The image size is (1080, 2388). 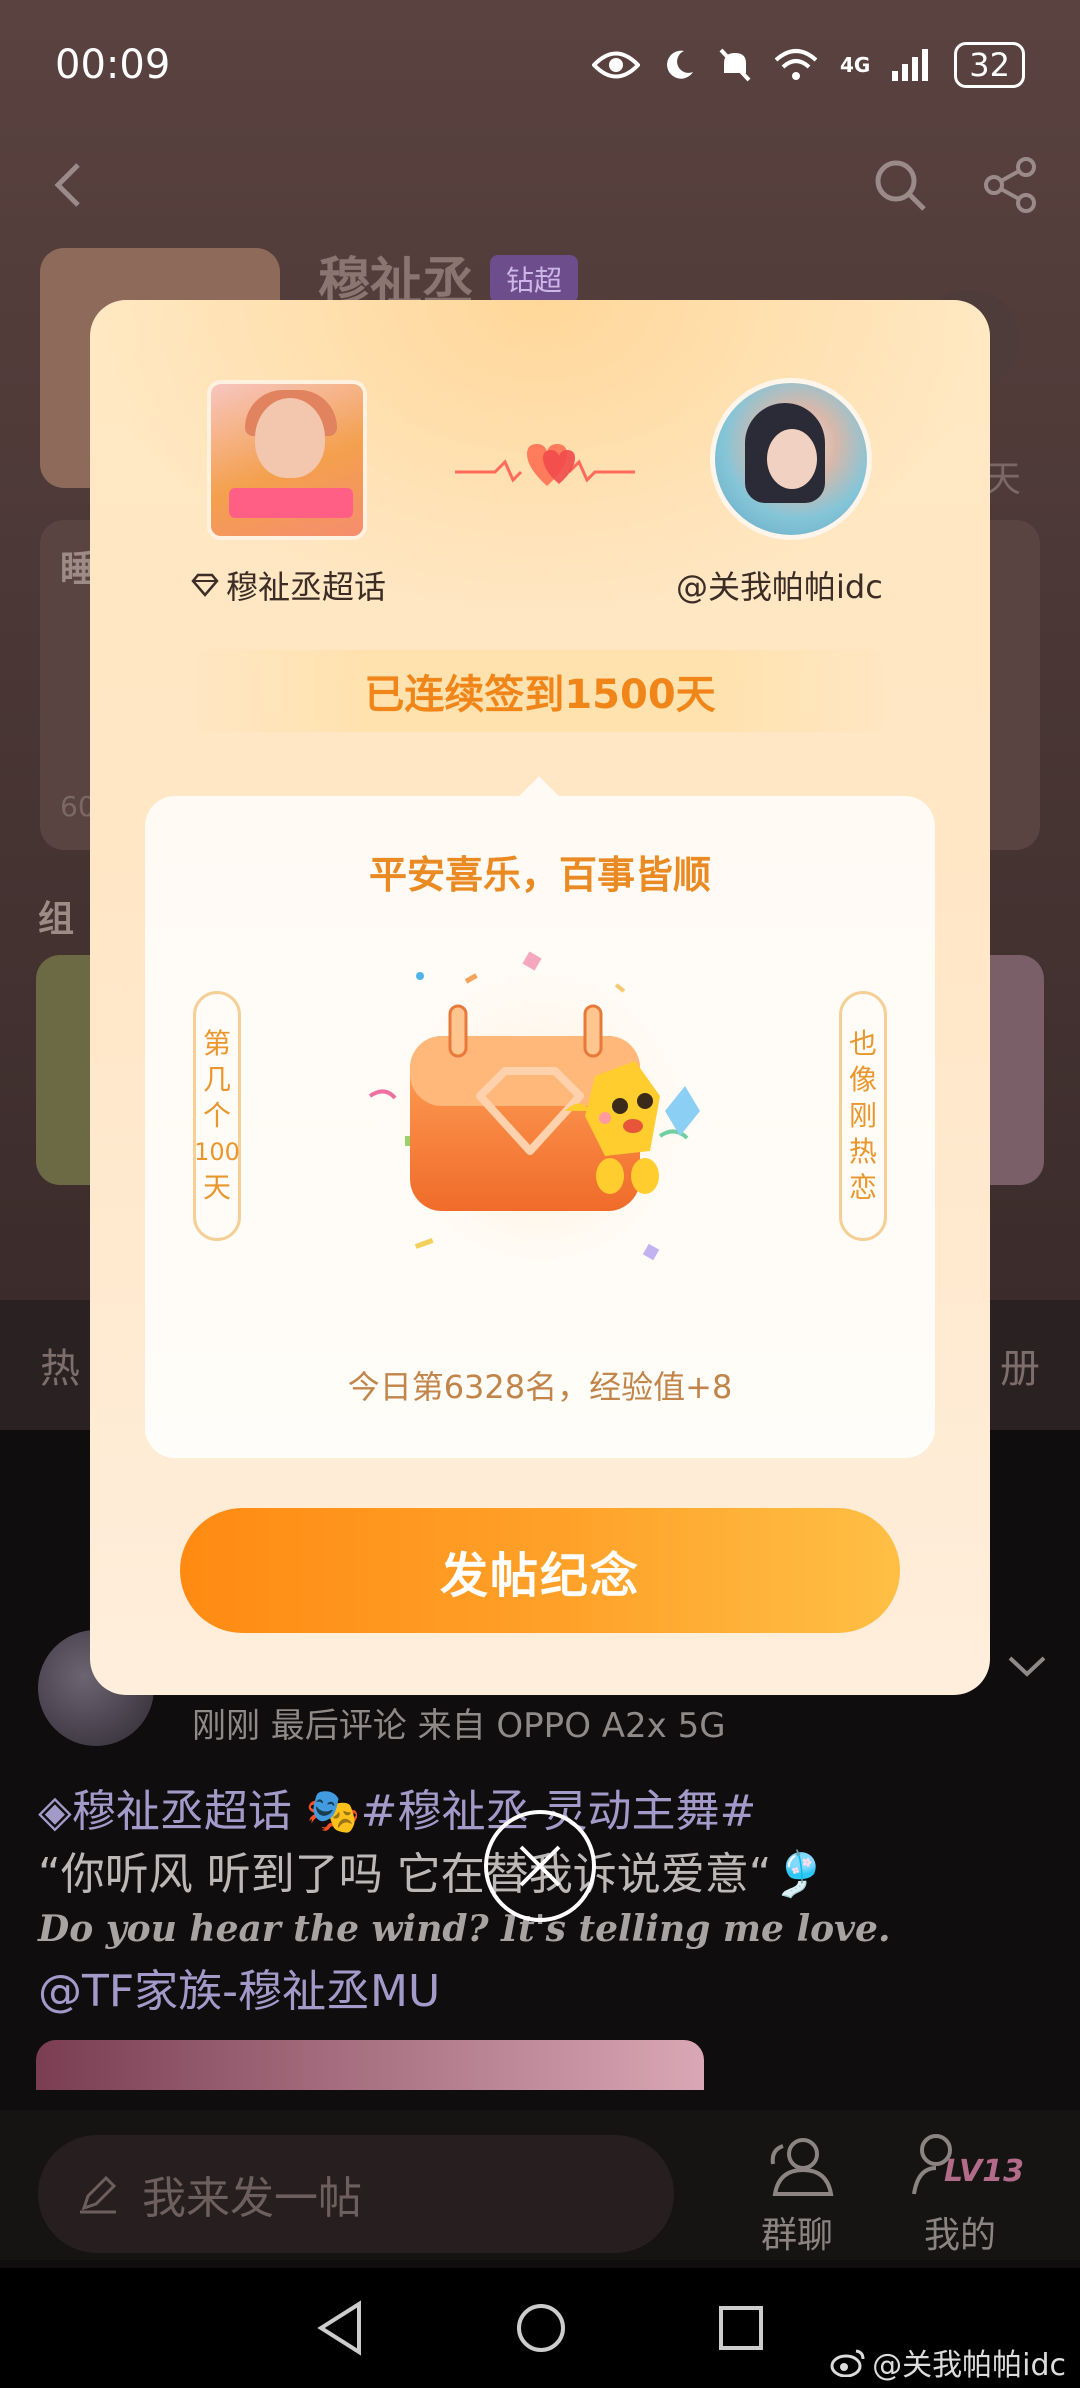 I want to click on nav-recents-icon, so click(x=741, y=2328).